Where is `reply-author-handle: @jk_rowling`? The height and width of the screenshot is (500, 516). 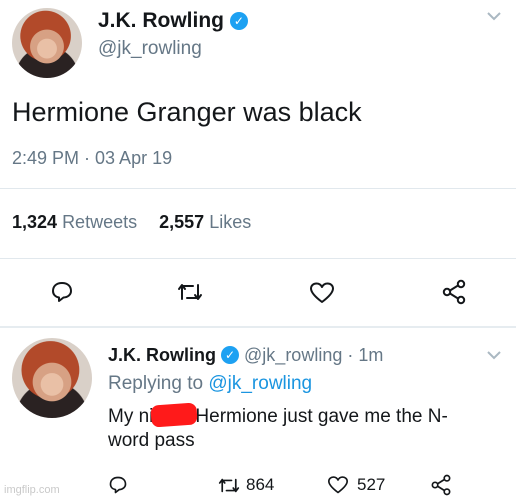 reply-author-handle: @jk_rowling is located at coordinates (293, 355).